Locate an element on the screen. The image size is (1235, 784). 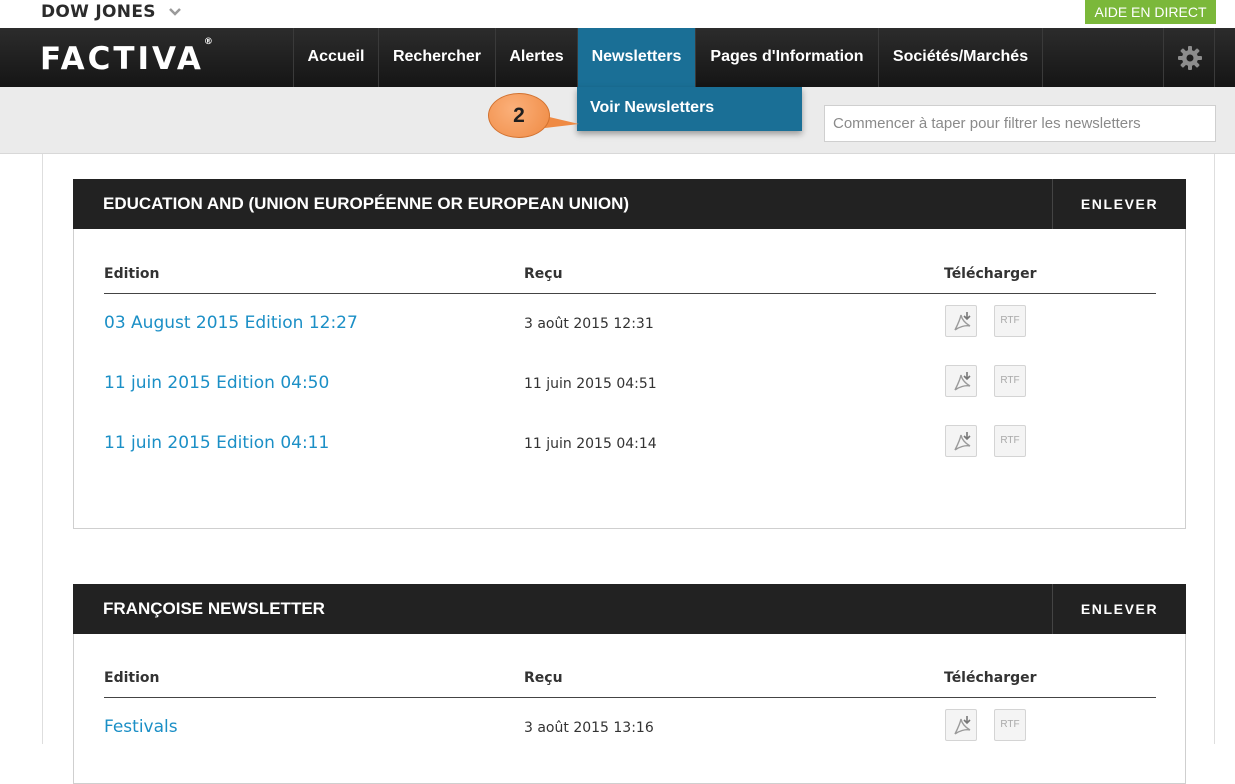
nav-newsletters: Newsletters is located at coordinates (636, 57).